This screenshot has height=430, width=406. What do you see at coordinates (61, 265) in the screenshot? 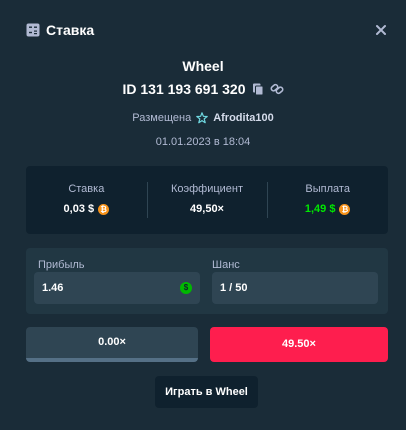
I see `profit-label: Прибыль` at bounding box center [61, 265].